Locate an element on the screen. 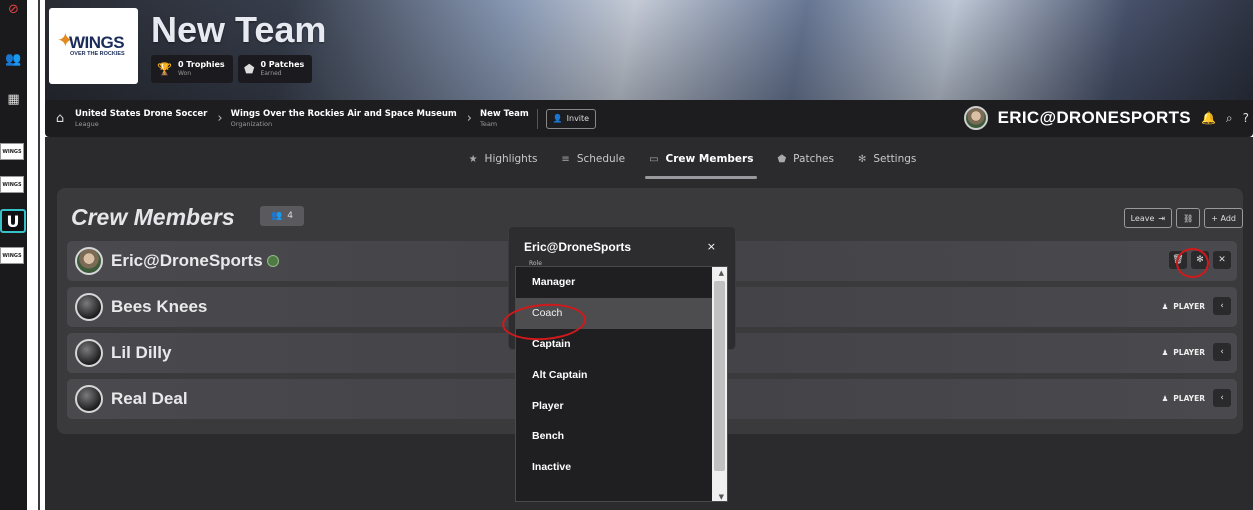  option-label: Player is located at coordinates (548, 405).